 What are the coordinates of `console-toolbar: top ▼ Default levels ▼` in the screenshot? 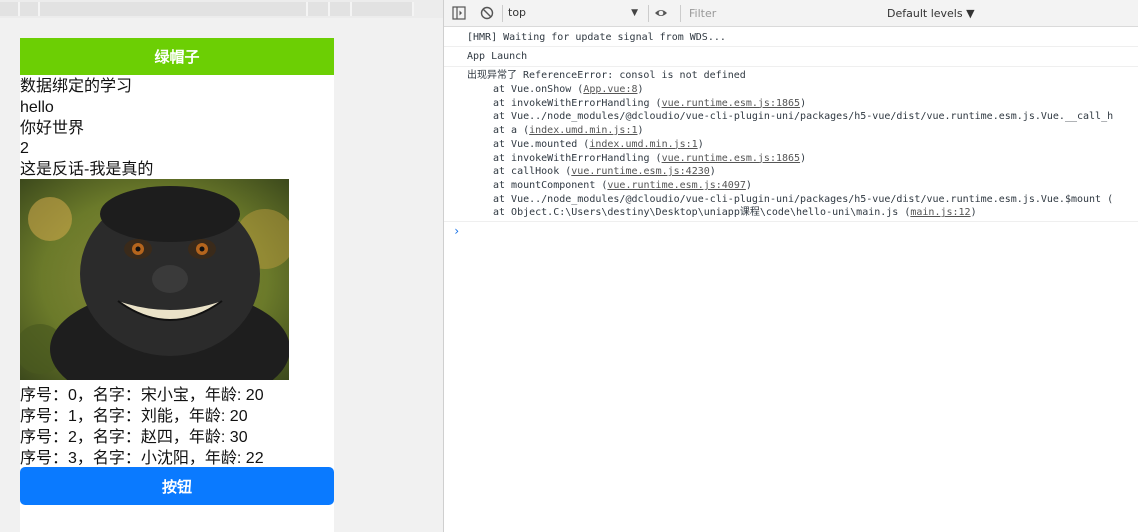 It's located at (791, 13).